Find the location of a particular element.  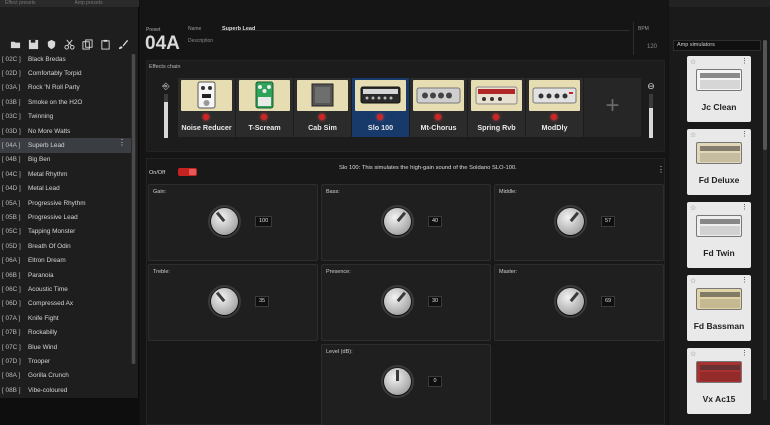

output-level-meter: ⊖ is located at coordinates (651, 110).